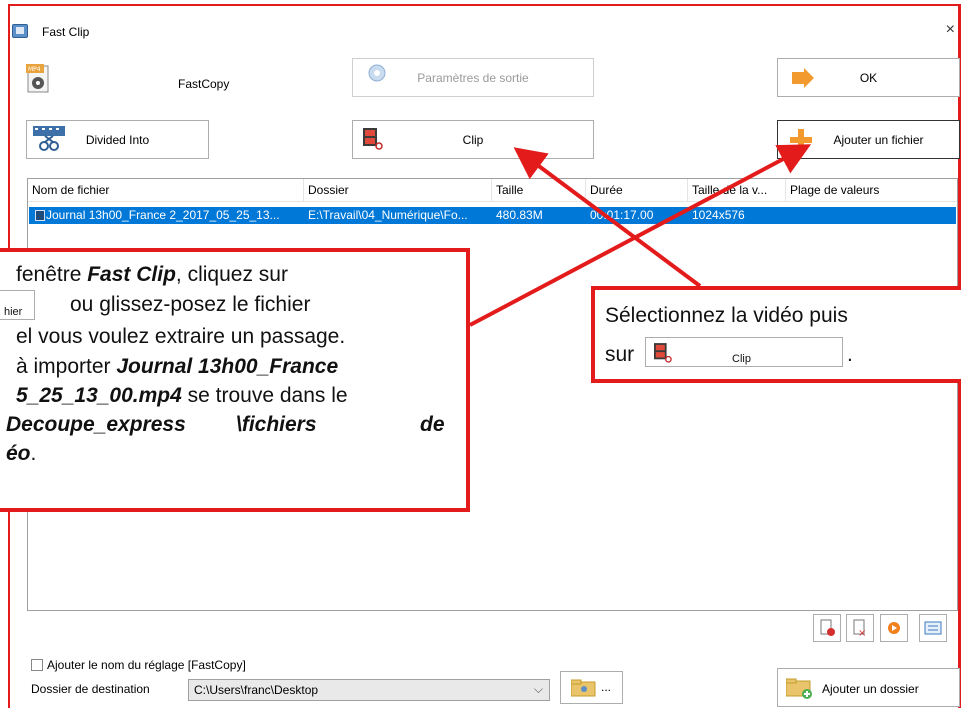 The width and height of the screenshot is (961, 708). I want to click on callout-left-emphasis: de, so click(432, 424).